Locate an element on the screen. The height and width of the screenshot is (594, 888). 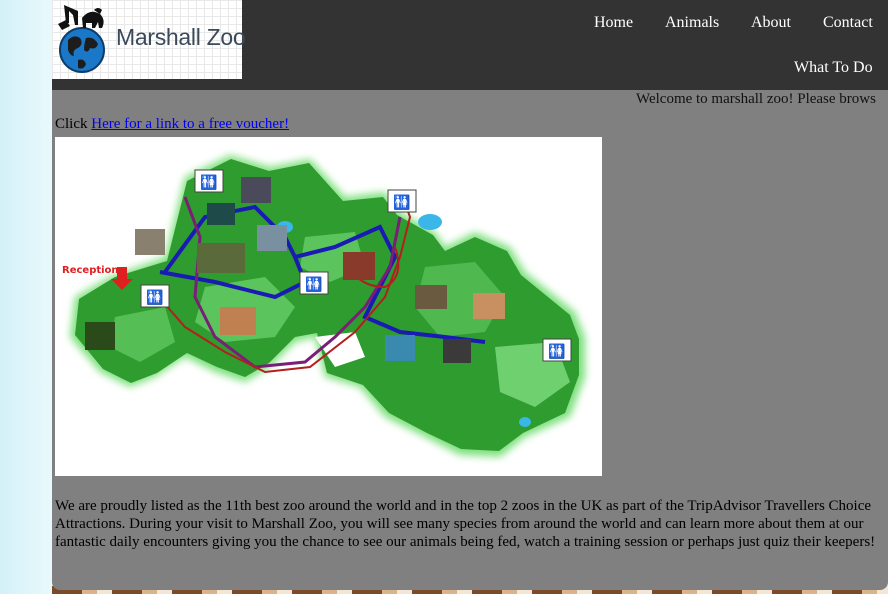
voucher-prefix: Click is located at coordinates (73, 124).